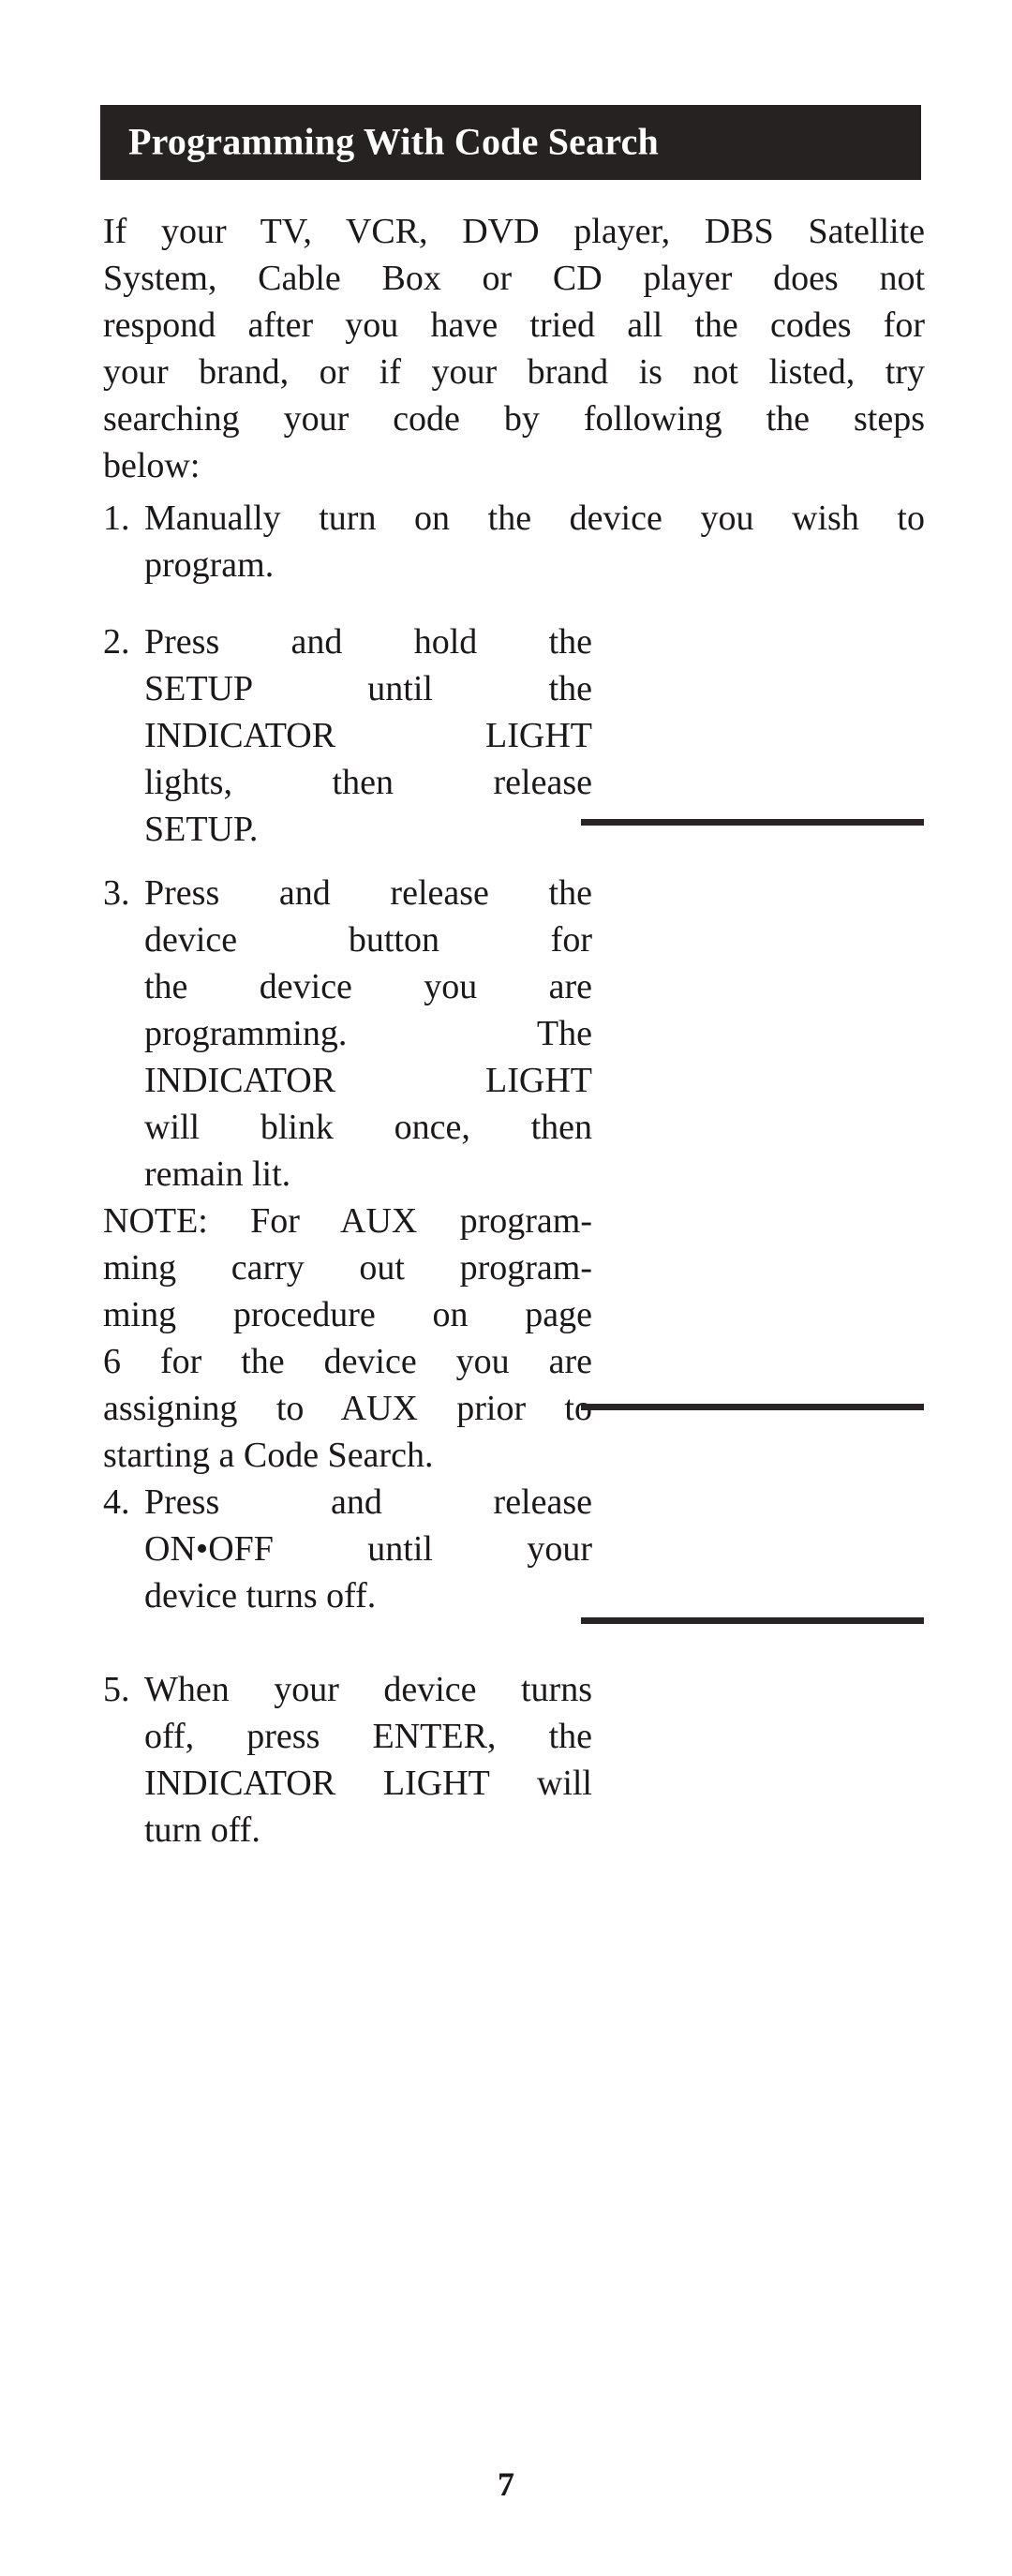  I want to click on note-line: starting a Code Search., so click(268, 1455).